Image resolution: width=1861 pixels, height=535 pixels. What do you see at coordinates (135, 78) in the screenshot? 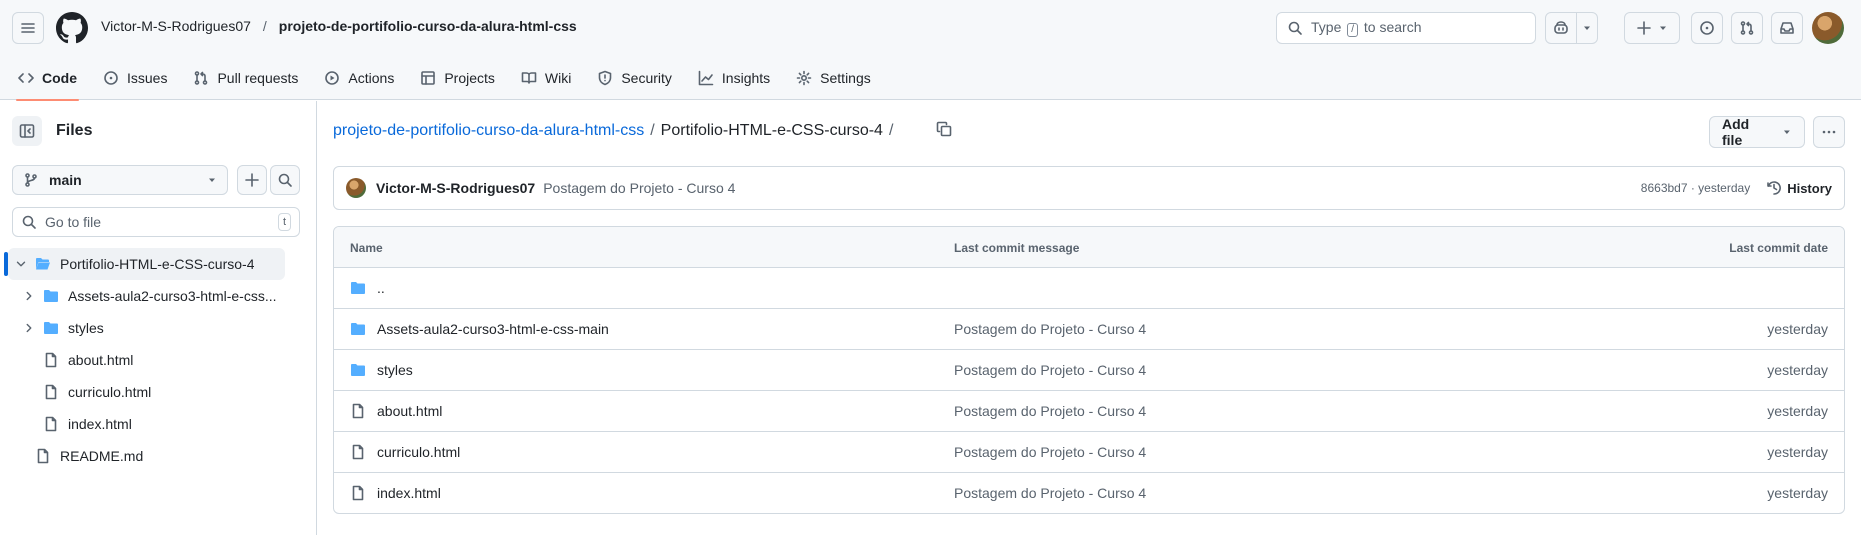
I see `tab-issues: Issues` at bounding box center [135, 78].